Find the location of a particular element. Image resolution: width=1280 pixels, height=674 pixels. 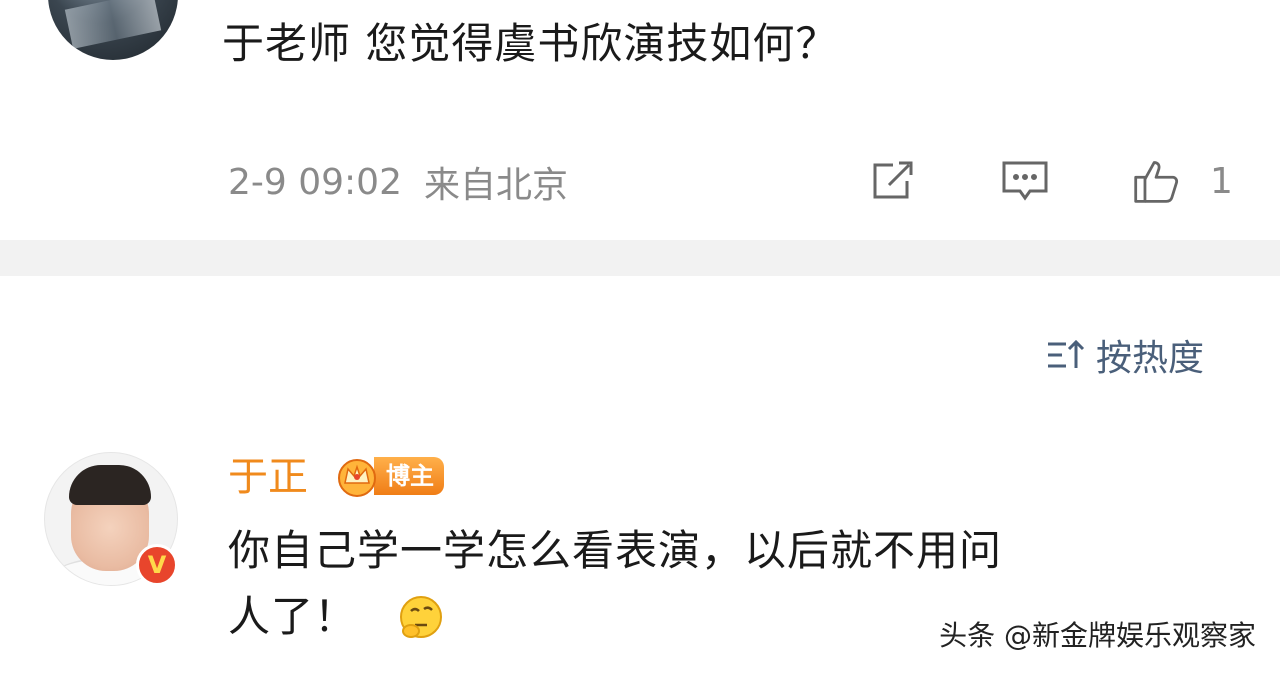

blogger-badge: 博主 is located at coordinates (389, 476).